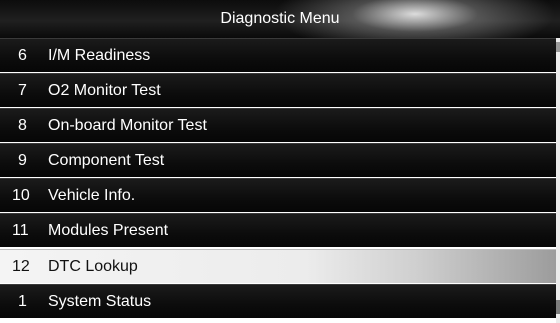  I want to click on menu-item-o2-monitor-test: 7 O2 Monitor Test, so click(278, 90).